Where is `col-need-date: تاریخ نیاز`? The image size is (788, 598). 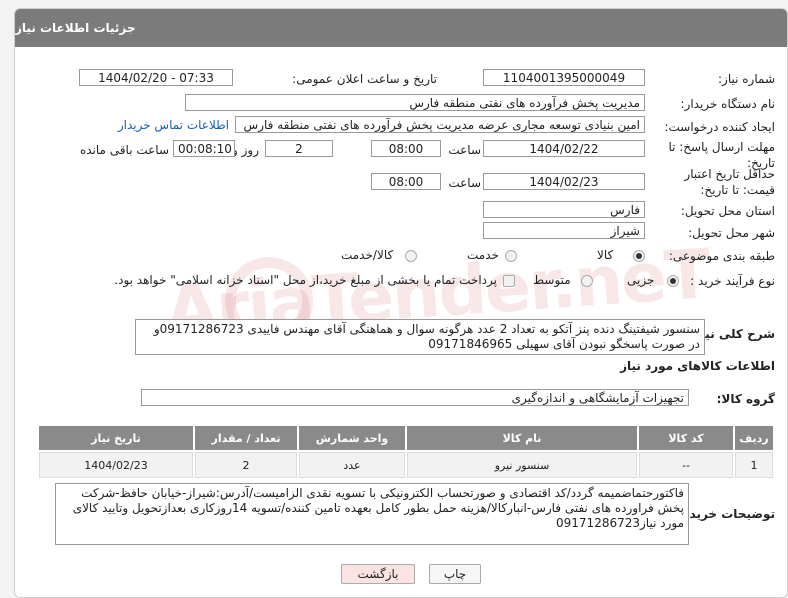 col-need-date: تاریخ نیاز is located at coordinates (116, 438).